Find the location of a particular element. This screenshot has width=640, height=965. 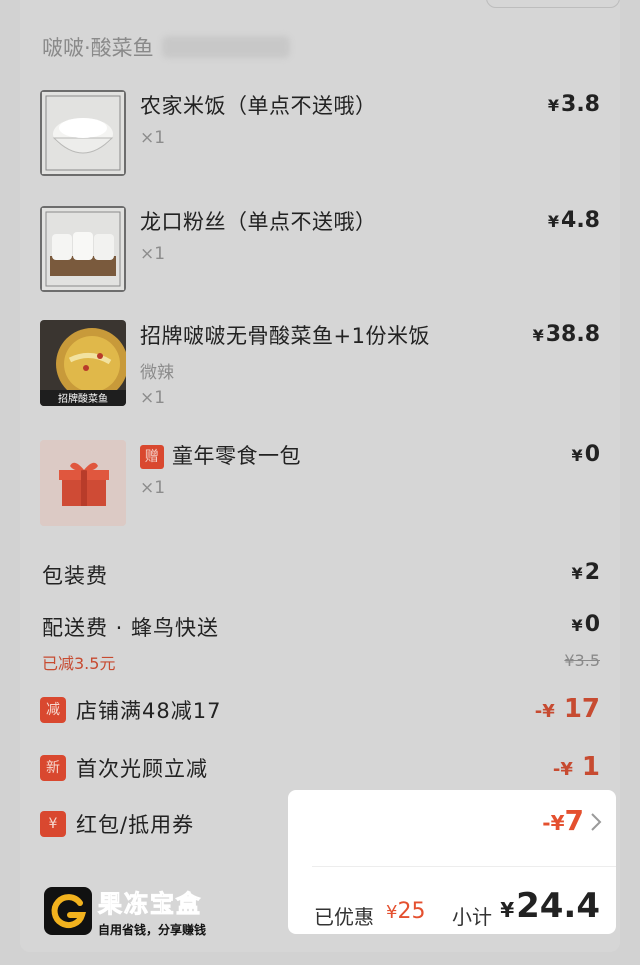

coupon-amount: 7 is located at coordinates (574, 820).